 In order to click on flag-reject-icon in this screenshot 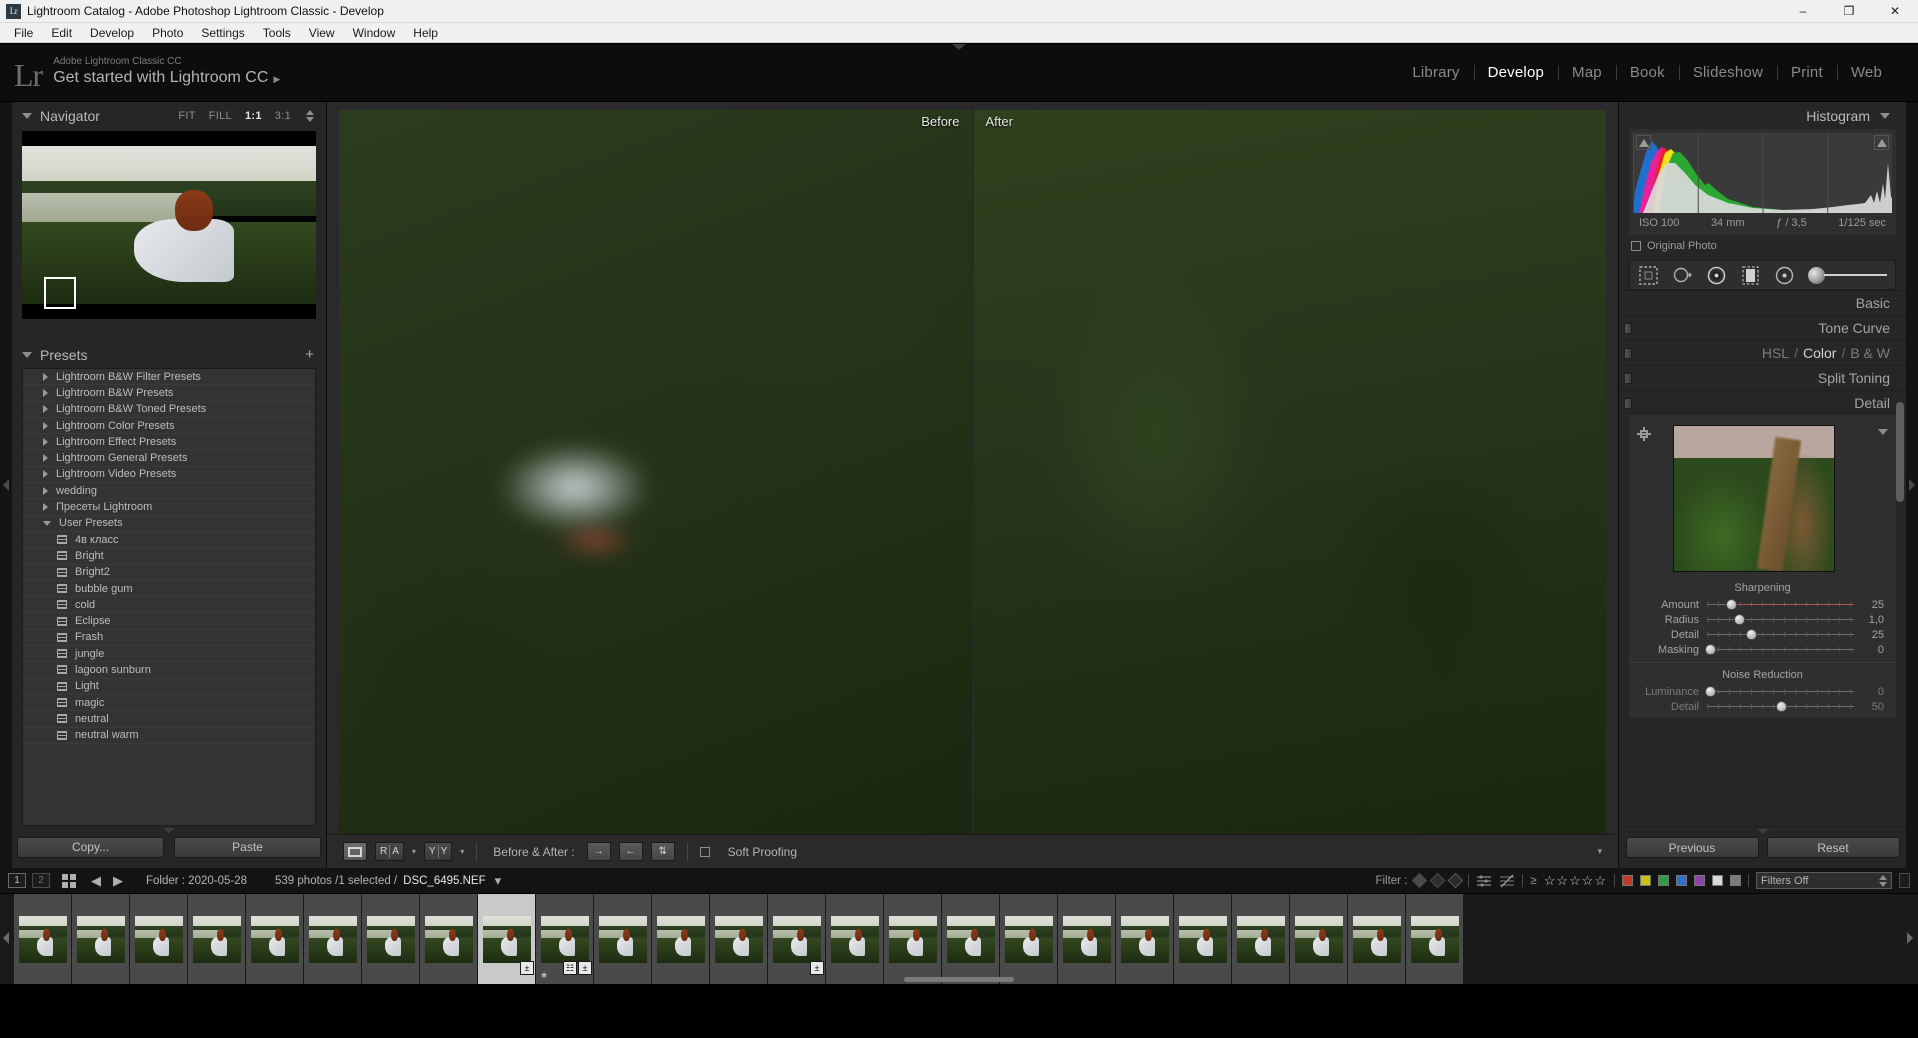, I will do `click(1456, 880)`.